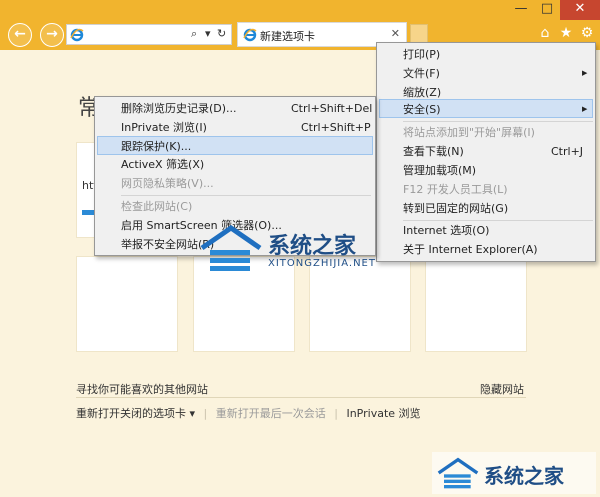  What do you see at coordinates (545, 33) in the screenshot?
I see `home-icon: ⌂` at bounding box center [545, 33].